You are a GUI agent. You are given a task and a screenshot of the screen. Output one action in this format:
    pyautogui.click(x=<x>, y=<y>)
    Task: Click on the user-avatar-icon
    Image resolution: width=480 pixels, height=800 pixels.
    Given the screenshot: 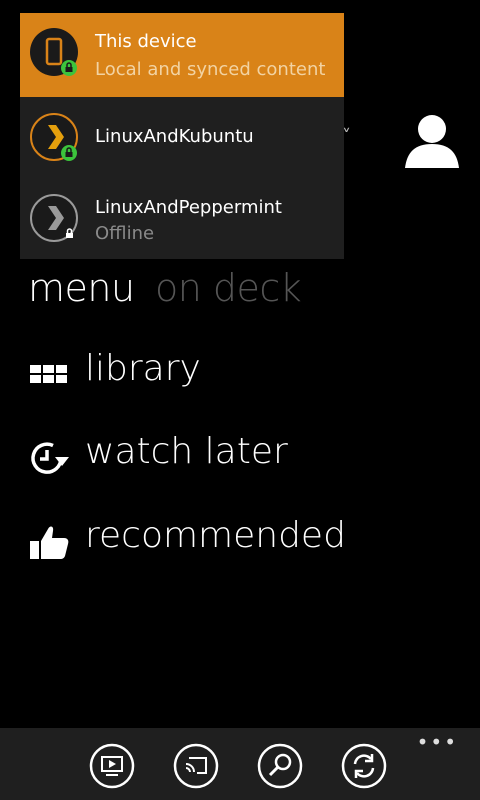 What is the action you would take?
    pyautogui.click(x=432, y=140)
    